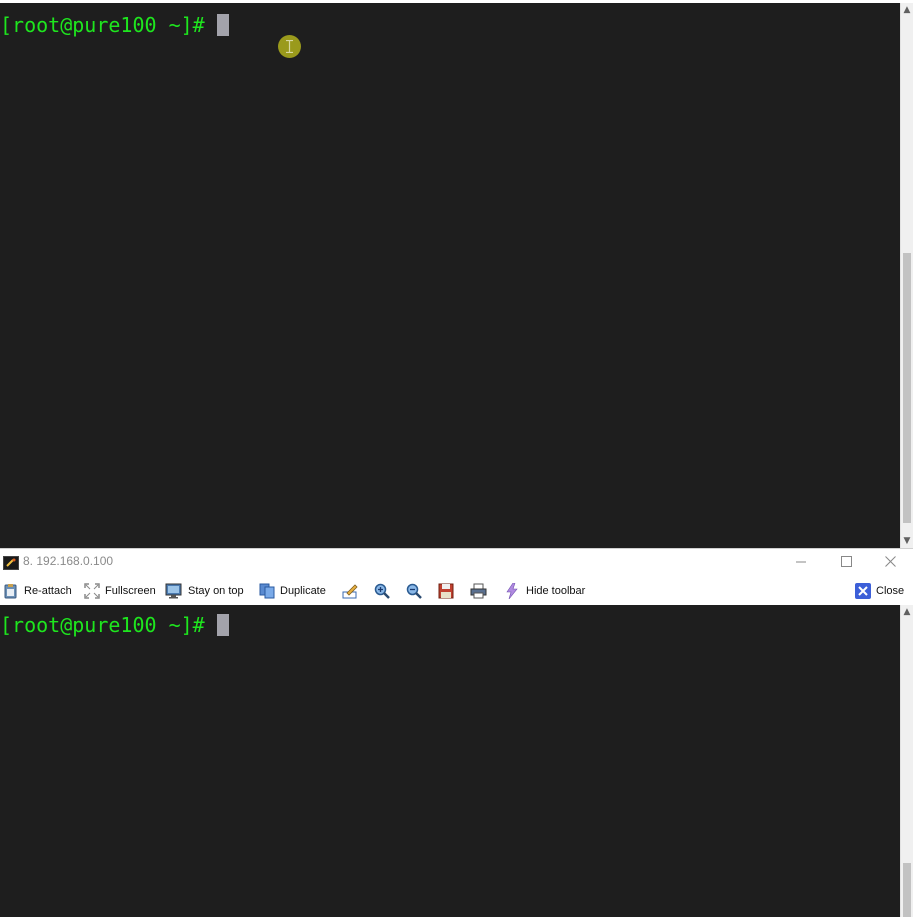  Describe the element at coordinates (222, 625) in the screenshot. I see `bottom-terminal-cursor` at that location.